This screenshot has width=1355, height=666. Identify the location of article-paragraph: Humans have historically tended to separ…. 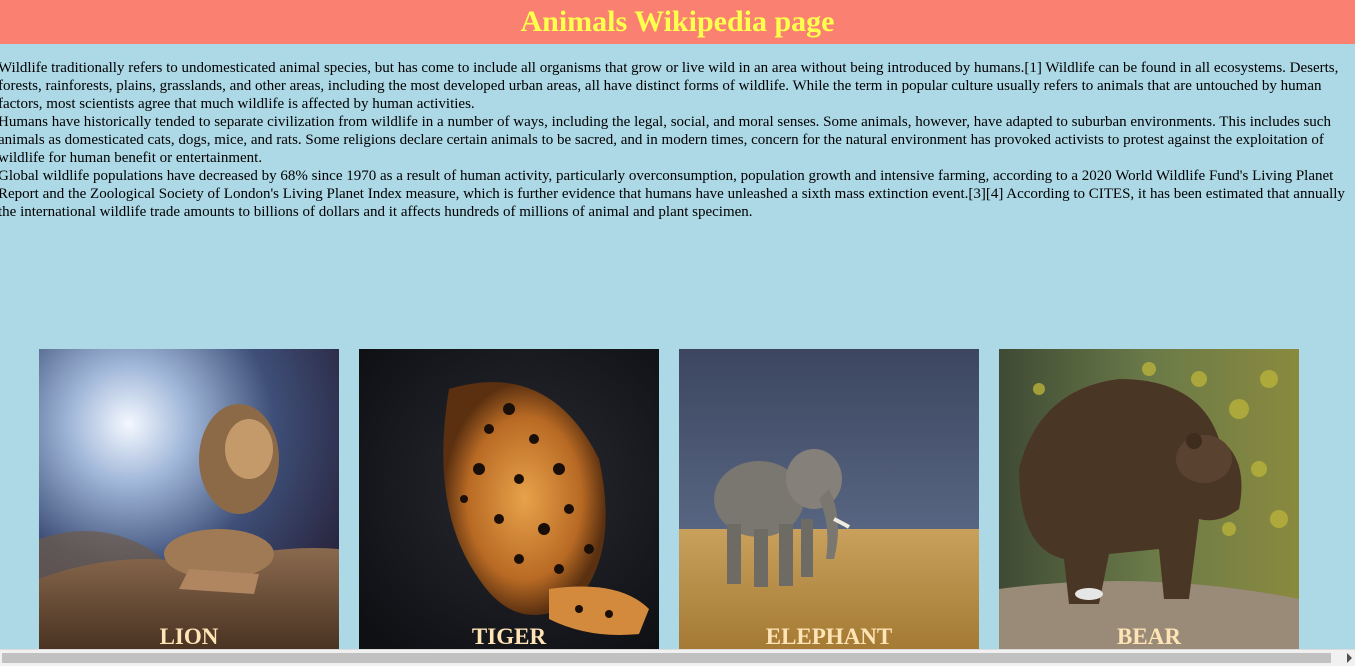
(665, 140).